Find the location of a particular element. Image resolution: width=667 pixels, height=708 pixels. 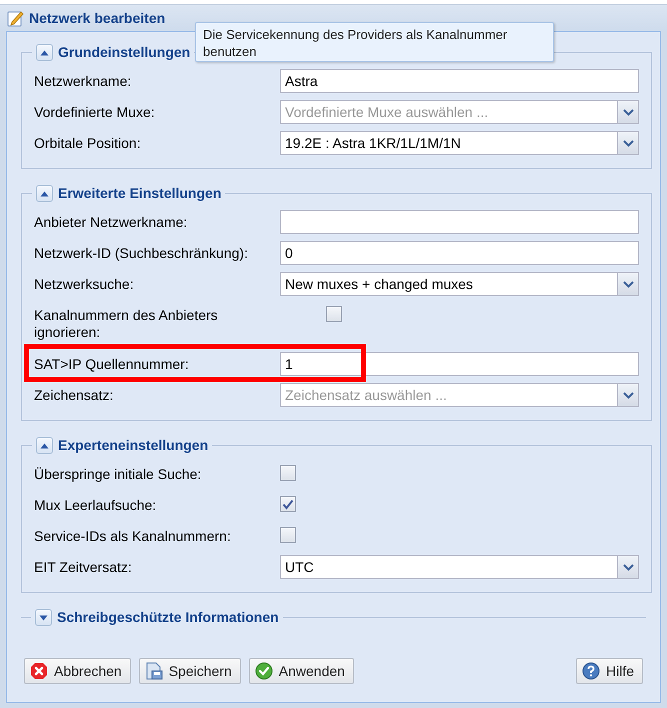

check-icon is located at coordinates (263, 671).